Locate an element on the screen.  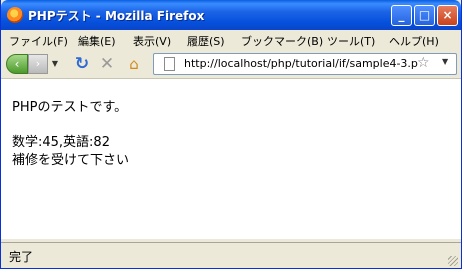
status-bar: 完了 is located at coordinates (231, 255).